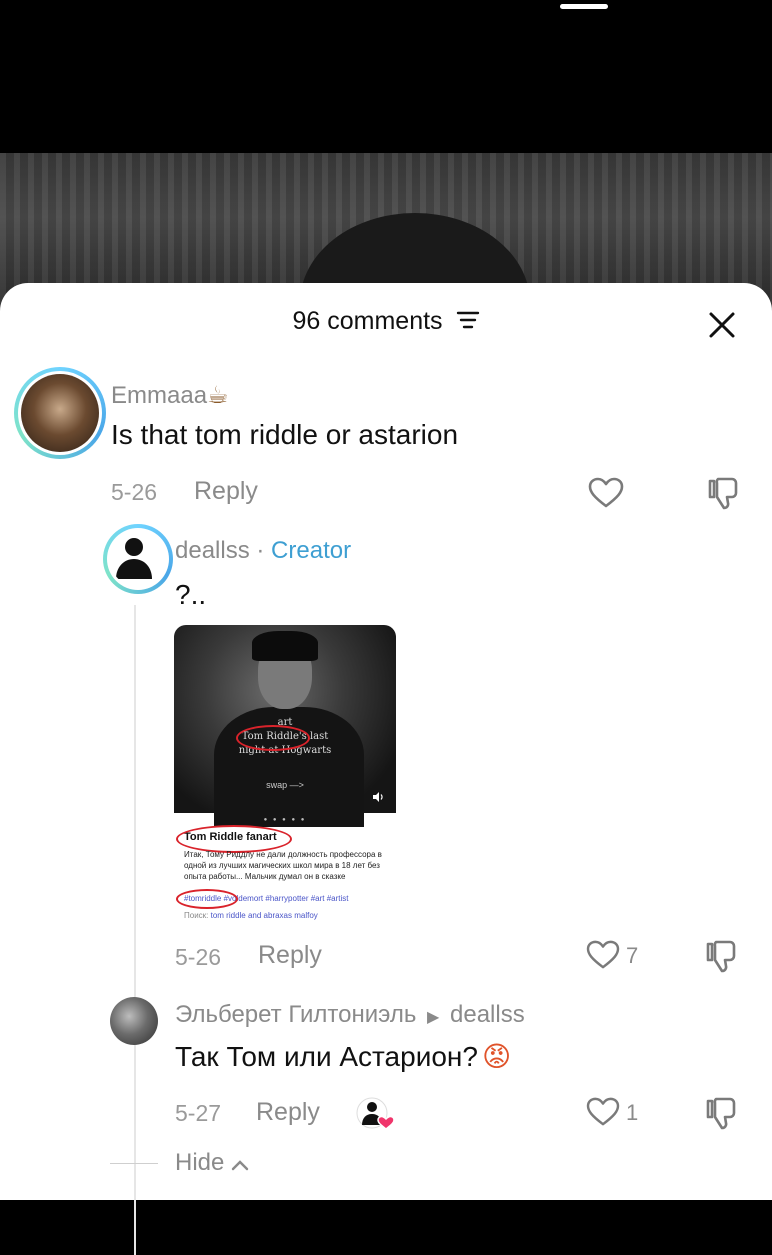  Describe the element at coordinates (584, 6) in the screenshot. I see `home-indicator` at that location.